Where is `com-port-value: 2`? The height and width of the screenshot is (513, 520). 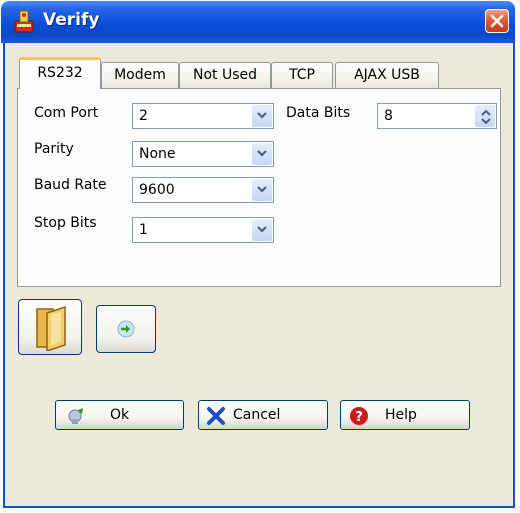 com-port-value: 2 is located at coordinates (143, 116).